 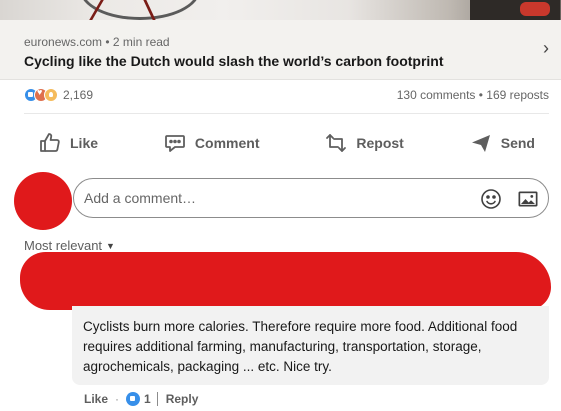 What do you see at coordinates (182, 399) in the screenshot?
I see `comment-reply-button: Reply` at bounding box center [182, 399].